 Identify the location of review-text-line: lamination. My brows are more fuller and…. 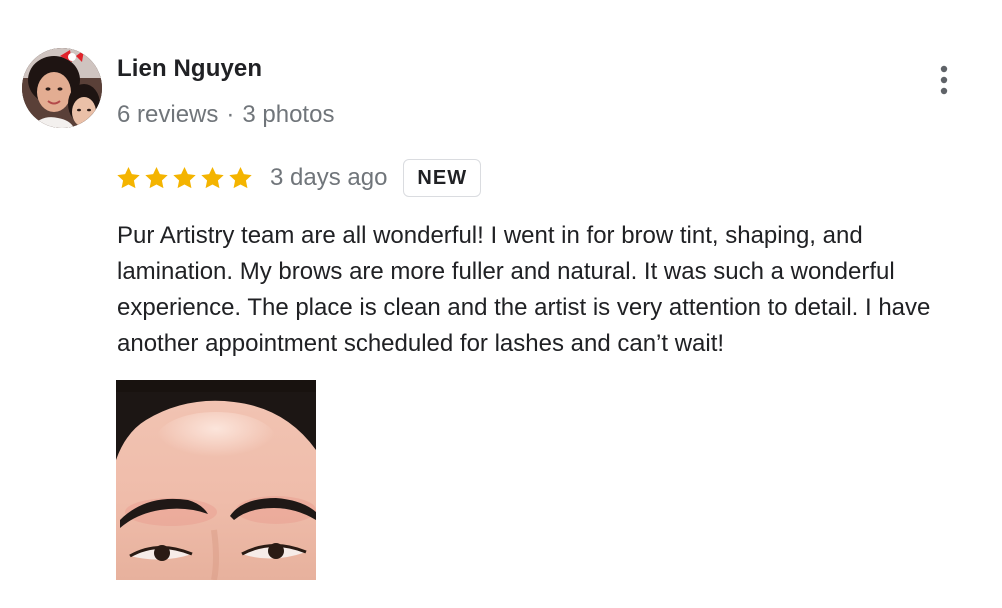
(506, 271).